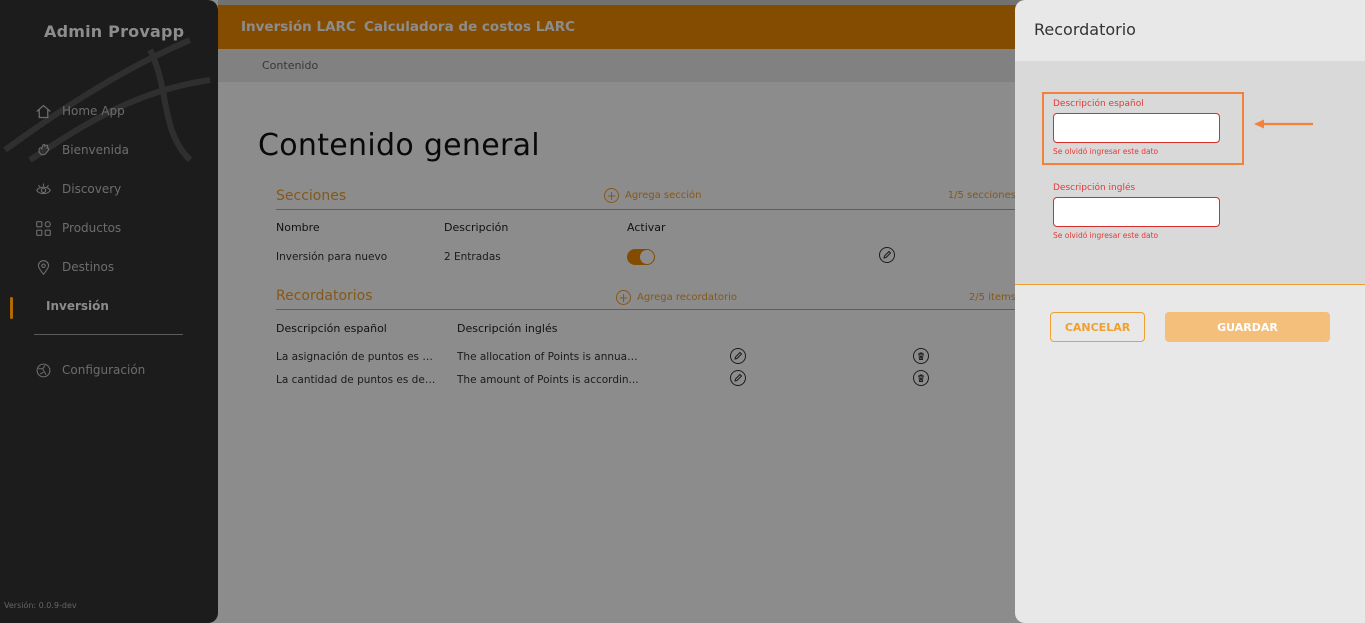 This screenshot has width=1365, height=623. I want to click on settings-icon, so click(43, 370).